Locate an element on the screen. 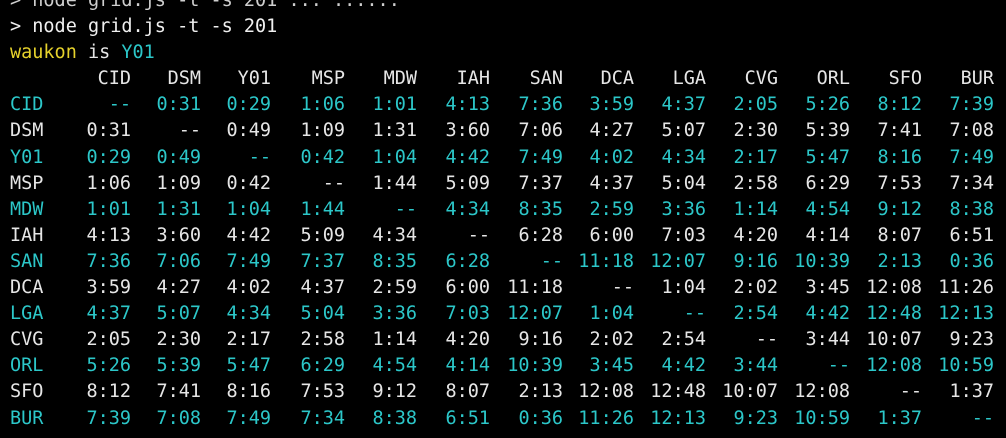 The image size is (1006, 438). table-cell: 1:44 is located at coordinates (322, 209).